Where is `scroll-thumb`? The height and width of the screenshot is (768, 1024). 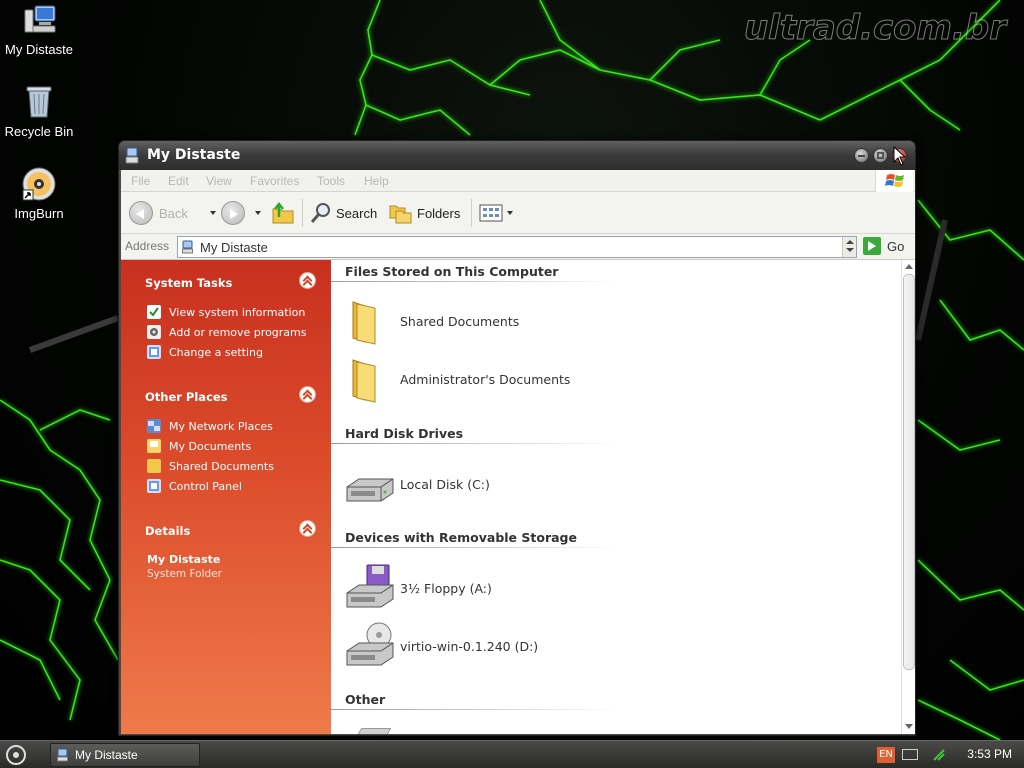
scroll-thumb is located at coordinates (909, 472).